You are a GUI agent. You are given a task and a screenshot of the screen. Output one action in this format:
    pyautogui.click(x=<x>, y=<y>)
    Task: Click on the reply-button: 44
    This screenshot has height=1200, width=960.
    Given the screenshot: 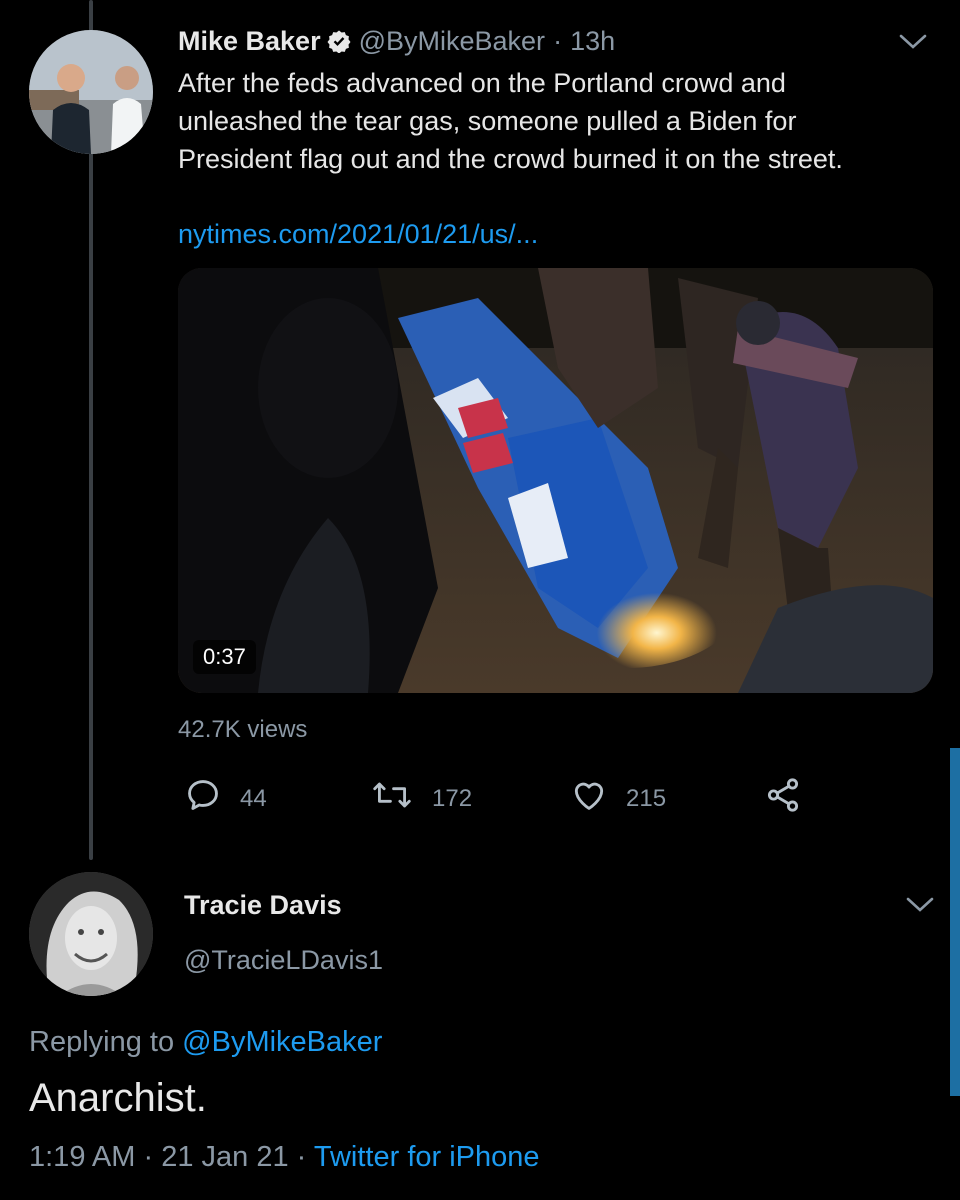 What is the action you would take?
    pyautogui.click(x=225, y=798)
    